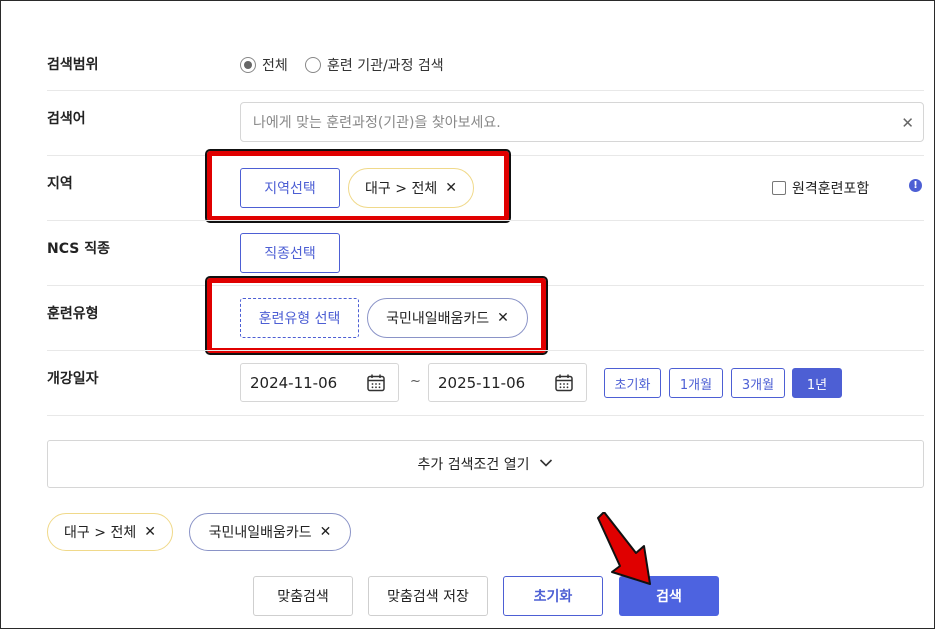 Image resolution: width=935 pixels, height=629 pixels. I want to click on ncs-label: NCS 직종, so click(78, 249).